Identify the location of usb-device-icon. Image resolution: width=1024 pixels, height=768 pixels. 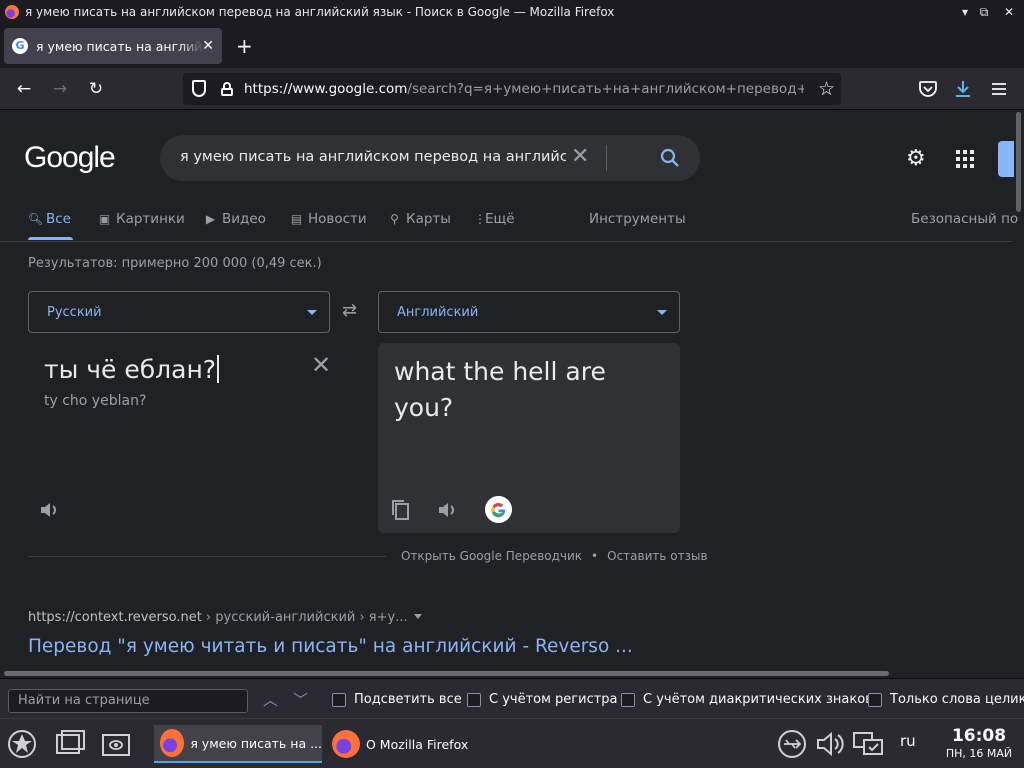
(792, 744).